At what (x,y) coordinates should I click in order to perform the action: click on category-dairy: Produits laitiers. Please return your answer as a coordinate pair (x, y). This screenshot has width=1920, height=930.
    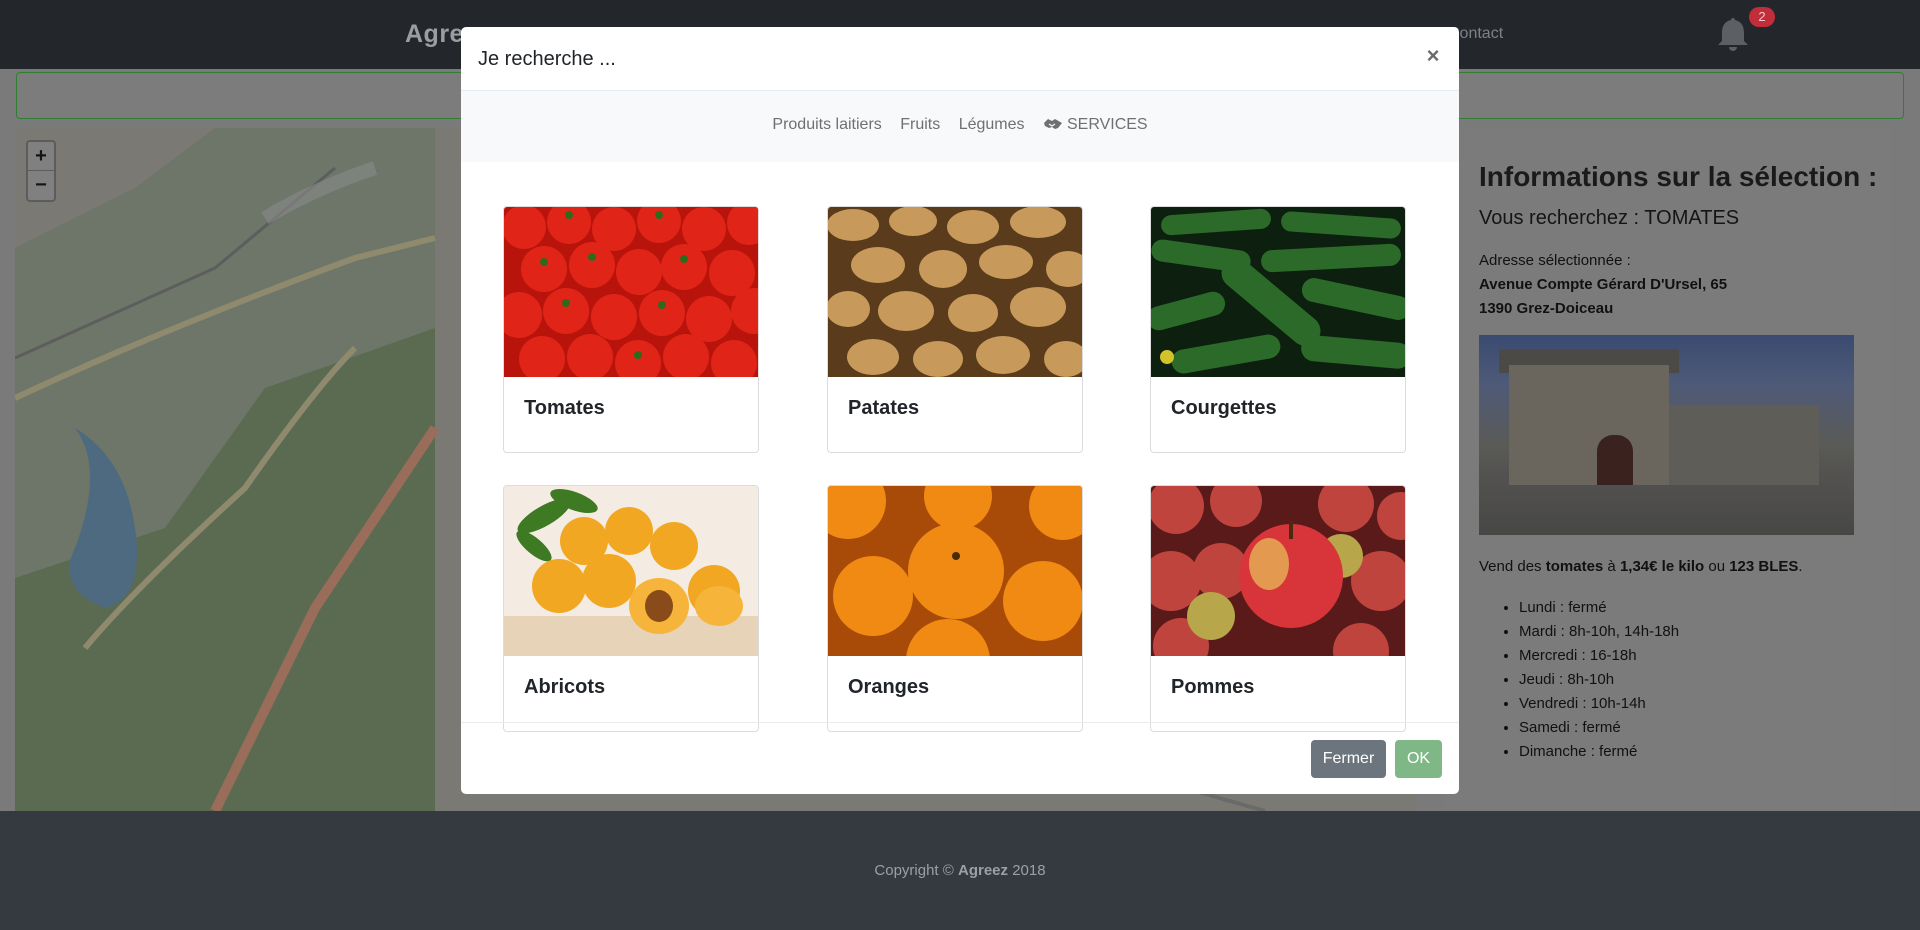
    Looking at the image, I should click on (826, 124).